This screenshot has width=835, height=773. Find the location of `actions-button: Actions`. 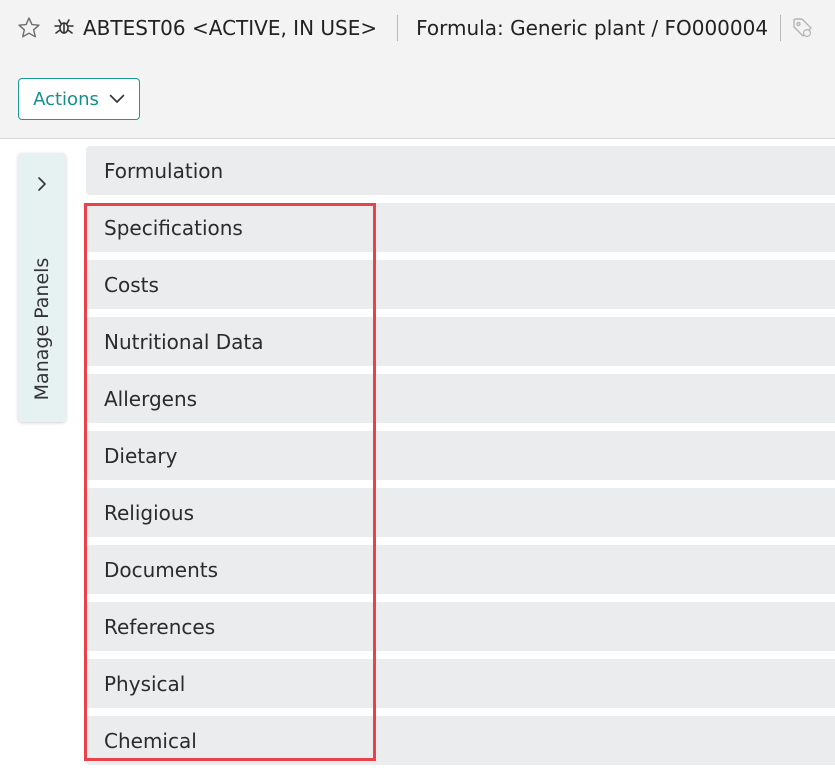

actions-button: Actions is located at coordinates (79, 99).